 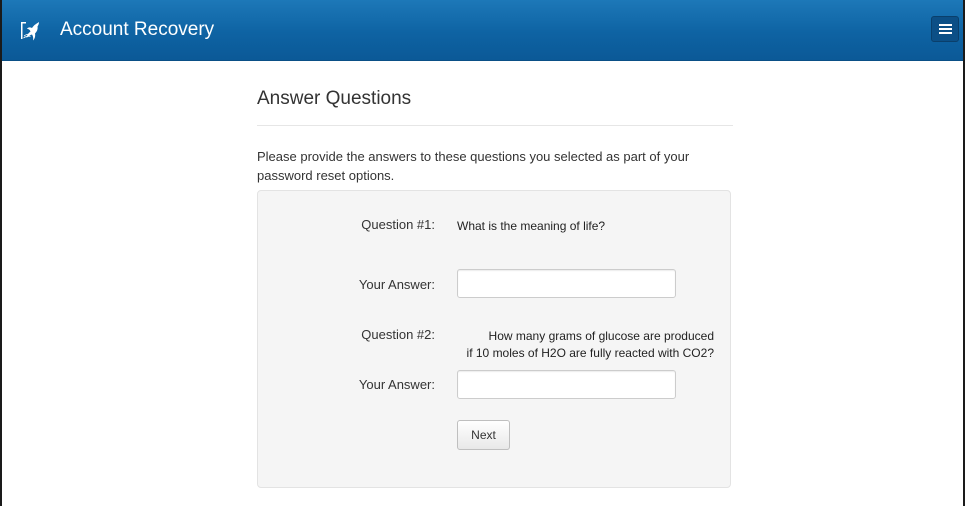 I want to click on bird-logo-icon, so click(x=30, y=31).